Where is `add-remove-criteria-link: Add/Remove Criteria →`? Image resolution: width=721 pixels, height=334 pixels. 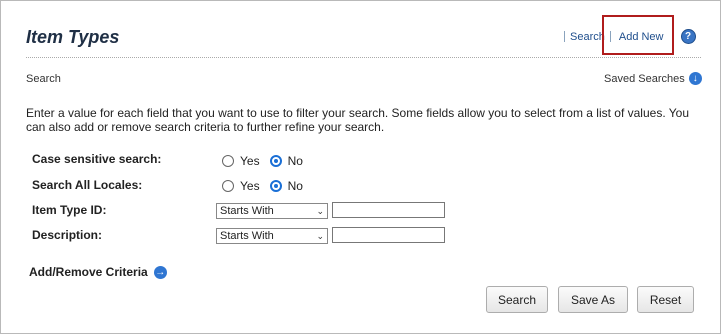
add-remove-criteria-link: Add/Remove Criteria → is located at coordinates (98, 272).